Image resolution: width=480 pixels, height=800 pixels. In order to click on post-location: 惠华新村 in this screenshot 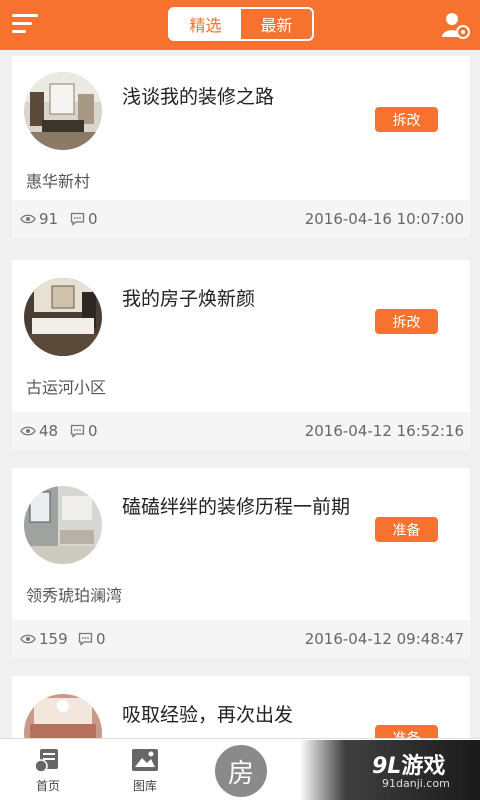, I will do `click(58, 181)`.